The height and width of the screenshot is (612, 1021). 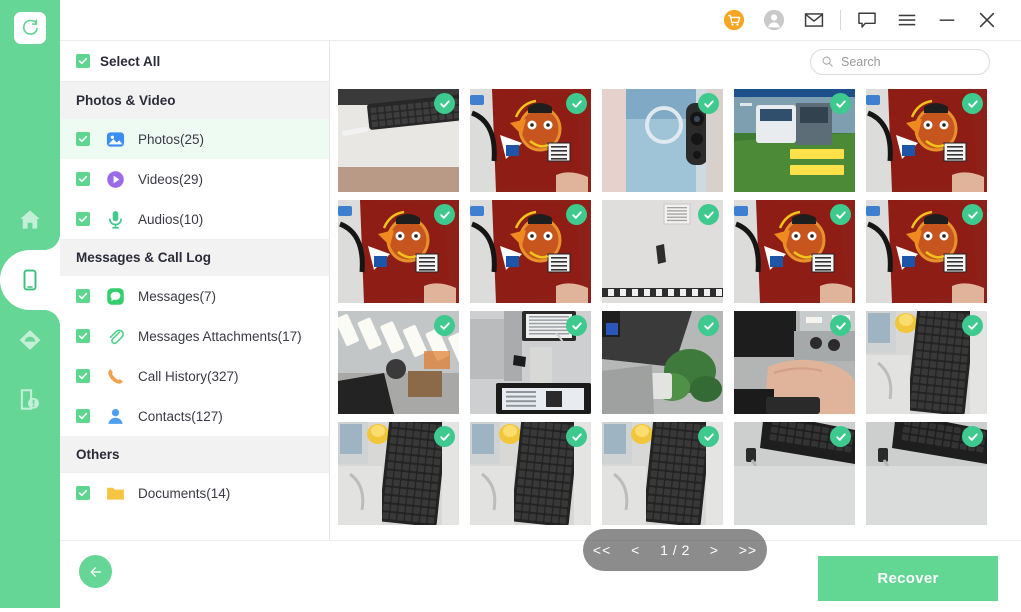 I want to click on sidebar-item-audios: Audios(10), so click(x=194, y=219).